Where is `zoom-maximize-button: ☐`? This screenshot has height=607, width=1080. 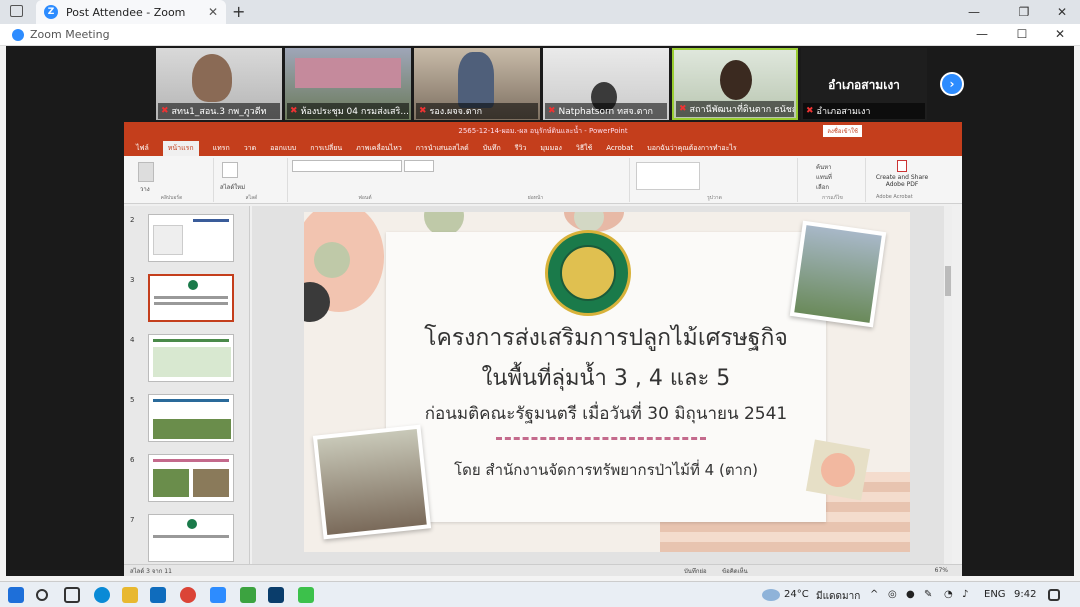
zoom-maximize-button: ☐ is located at coordinates (1022, 34).